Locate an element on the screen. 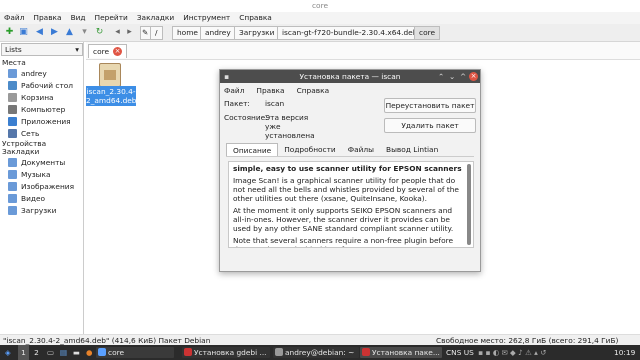 This screenshot has width=640, height=360. breadcrumb-core: core is located at coordinates (427, 33).